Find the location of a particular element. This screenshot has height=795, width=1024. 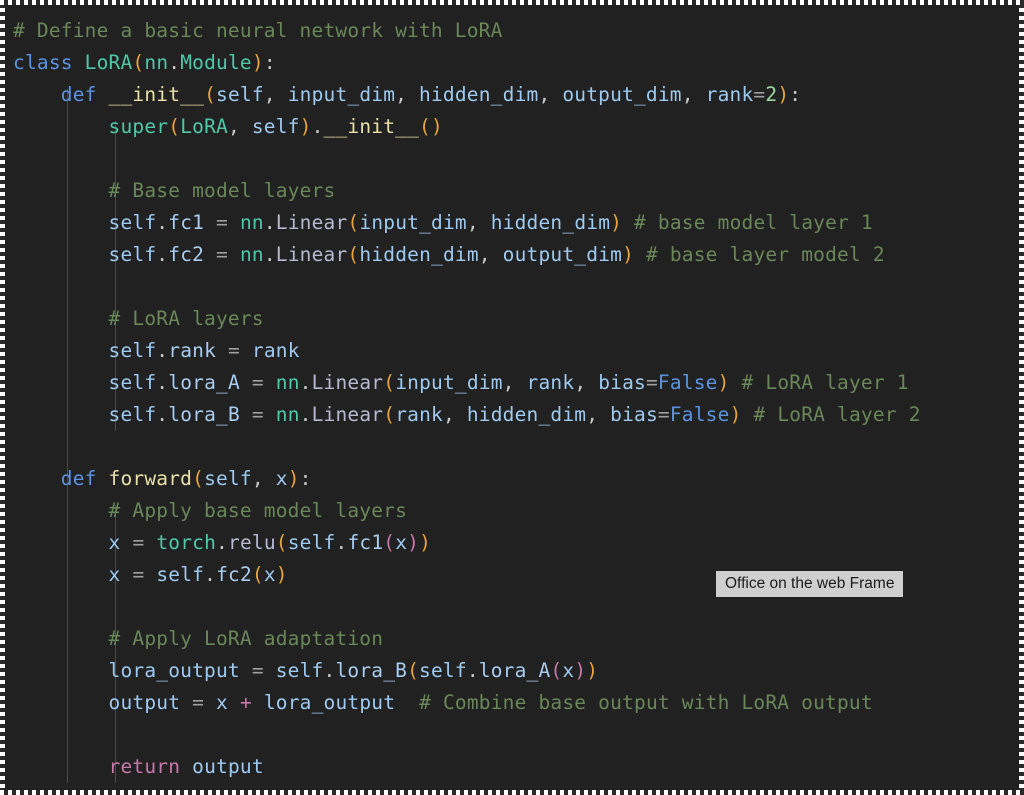

code-line: # Apply LoRA adaptation is located at coordinates (516, 639).